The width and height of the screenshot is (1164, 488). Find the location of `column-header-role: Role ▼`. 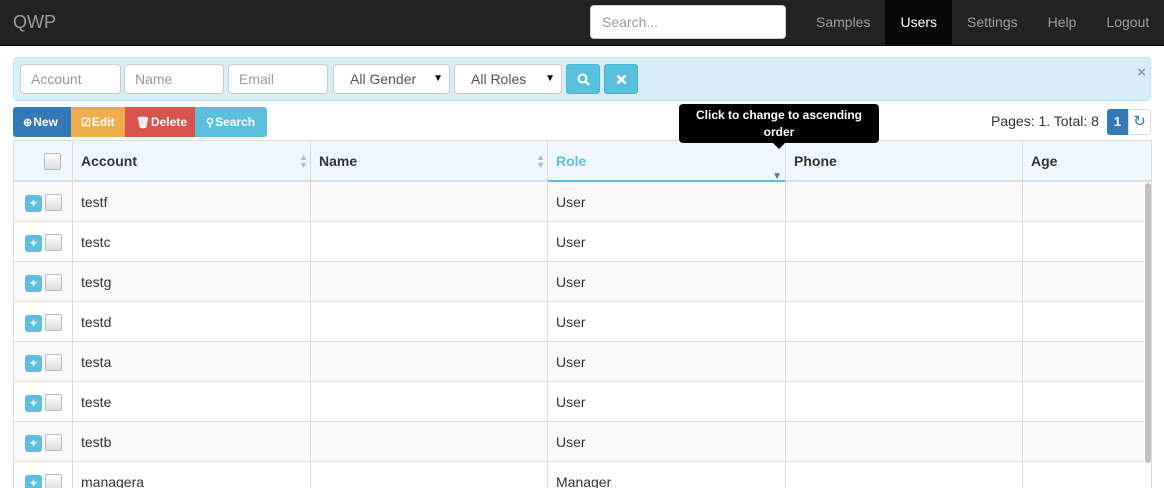

column-header-role: Role ▼ is located at coordinates (667, 161).